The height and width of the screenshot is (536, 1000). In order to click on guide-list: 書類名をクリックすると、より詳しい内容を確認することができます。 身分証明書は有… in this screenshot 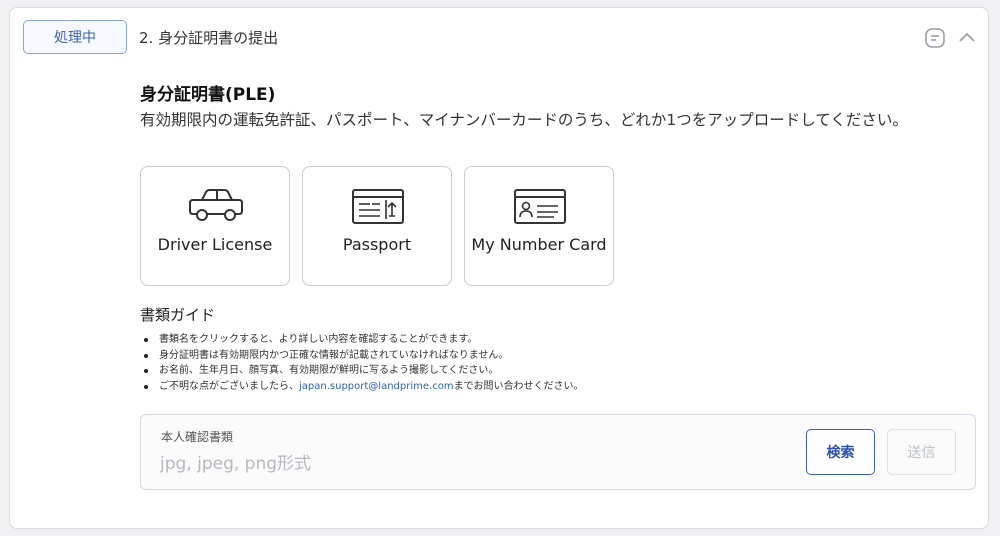, I will do `click(362, 363)`.